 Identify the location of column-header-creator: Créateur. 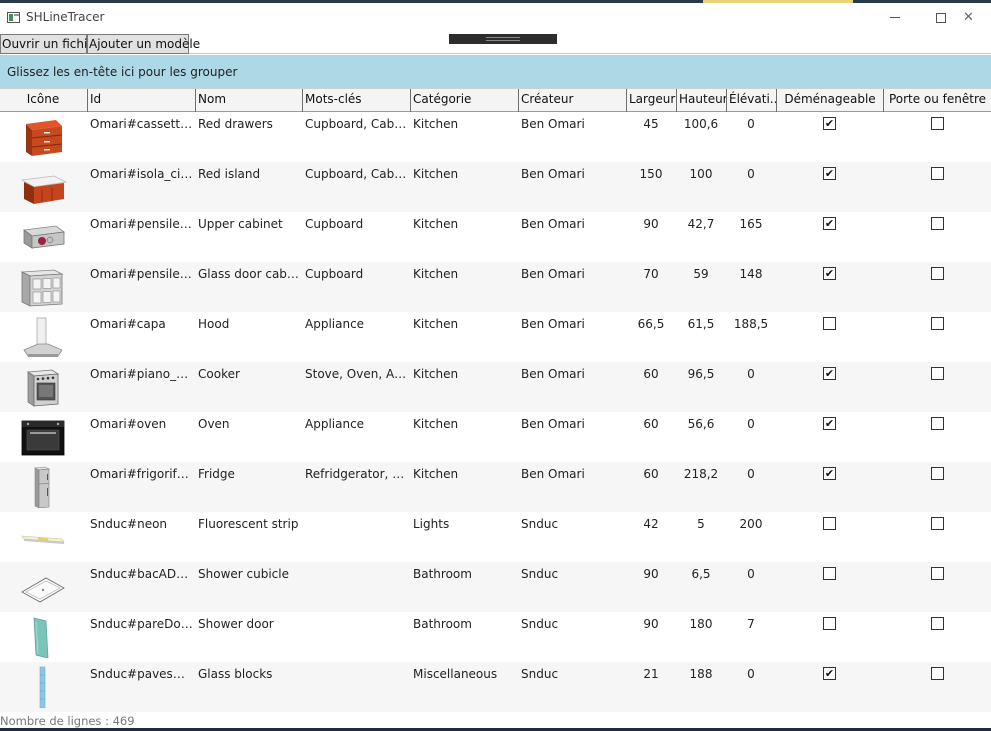
(572, 100).